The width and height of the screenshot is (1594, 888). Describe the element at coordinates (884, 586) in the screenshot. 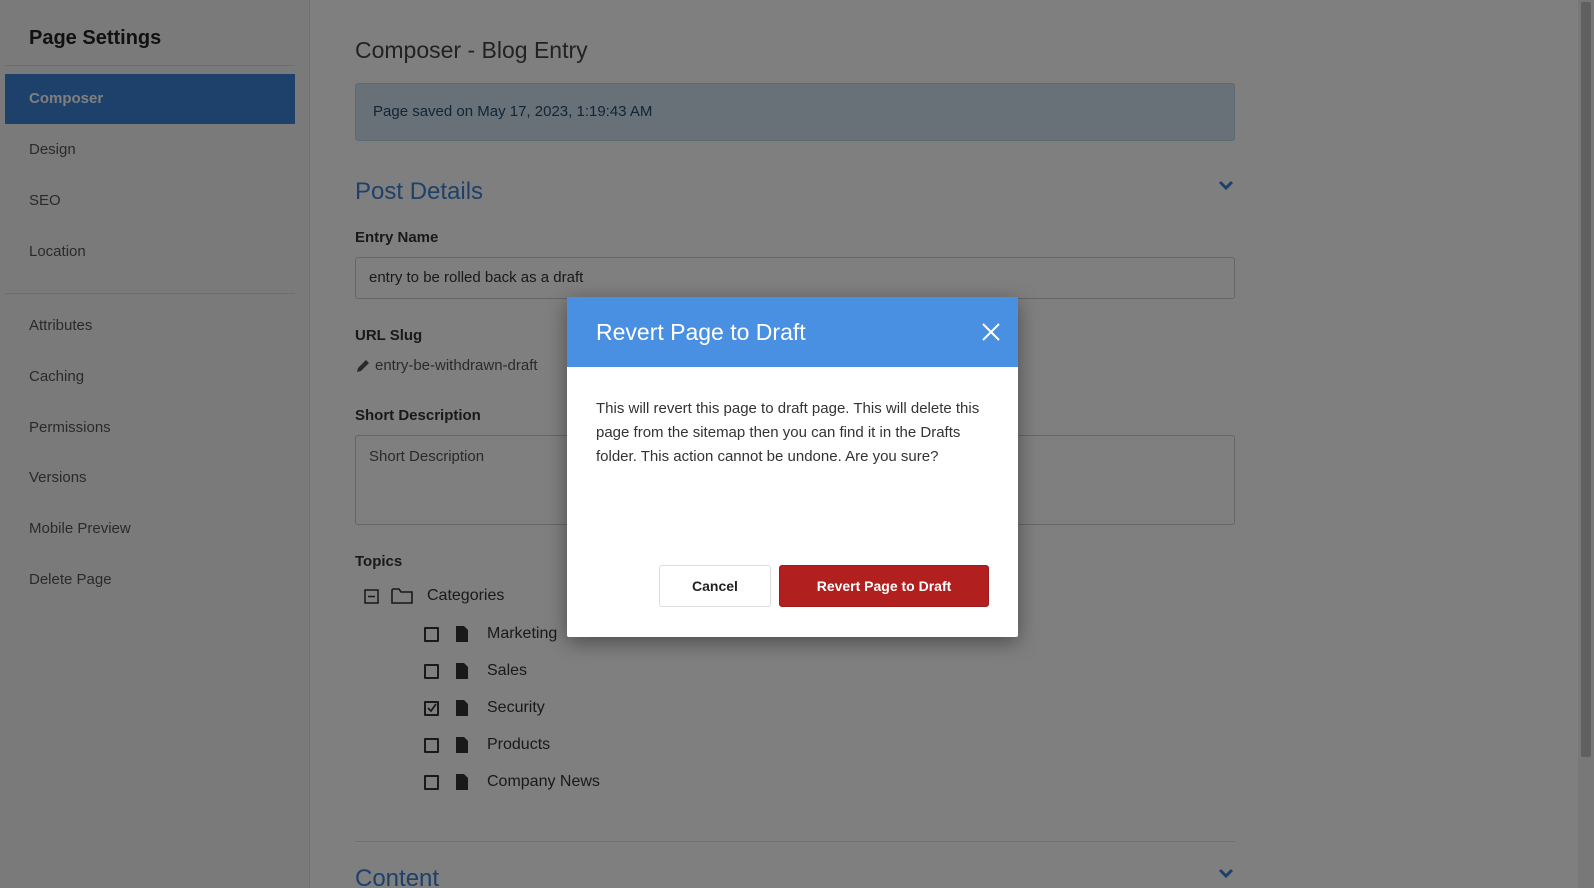

I see `revert-page-to-draft-button: Revert Page to Draft` at that location.